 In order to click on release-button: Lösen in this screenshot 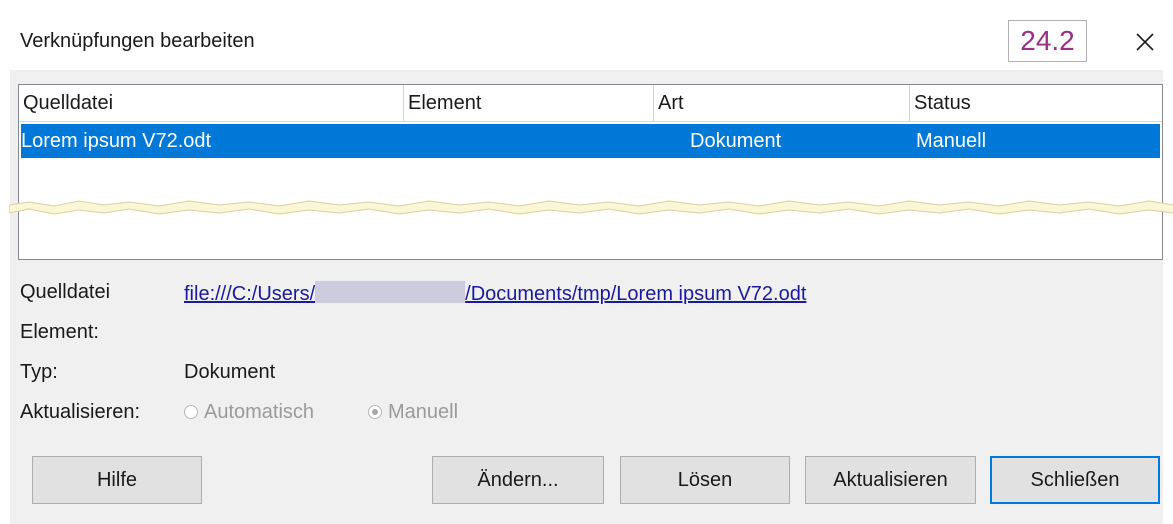, I will do `click(705, 480)`.